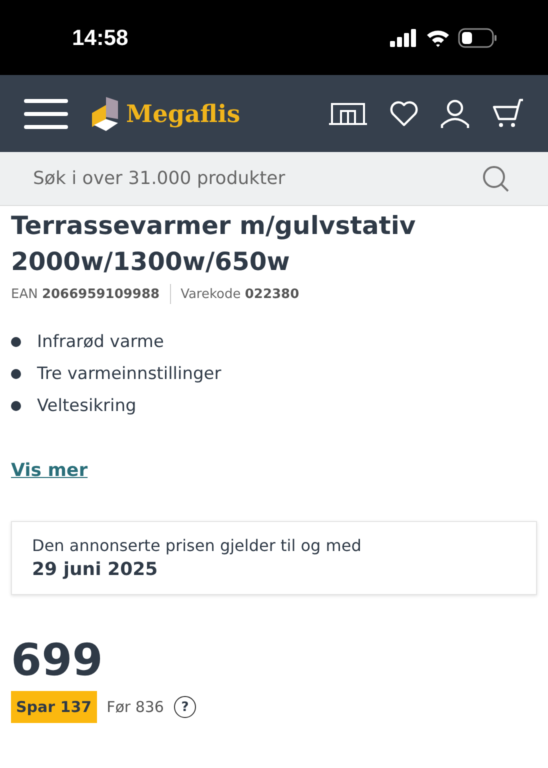 This screenshot has height=768, width=548. What do you see at coordinates (106, 113) in the screenshot?
I see `logo-icon` at bounding box center [106, 113].